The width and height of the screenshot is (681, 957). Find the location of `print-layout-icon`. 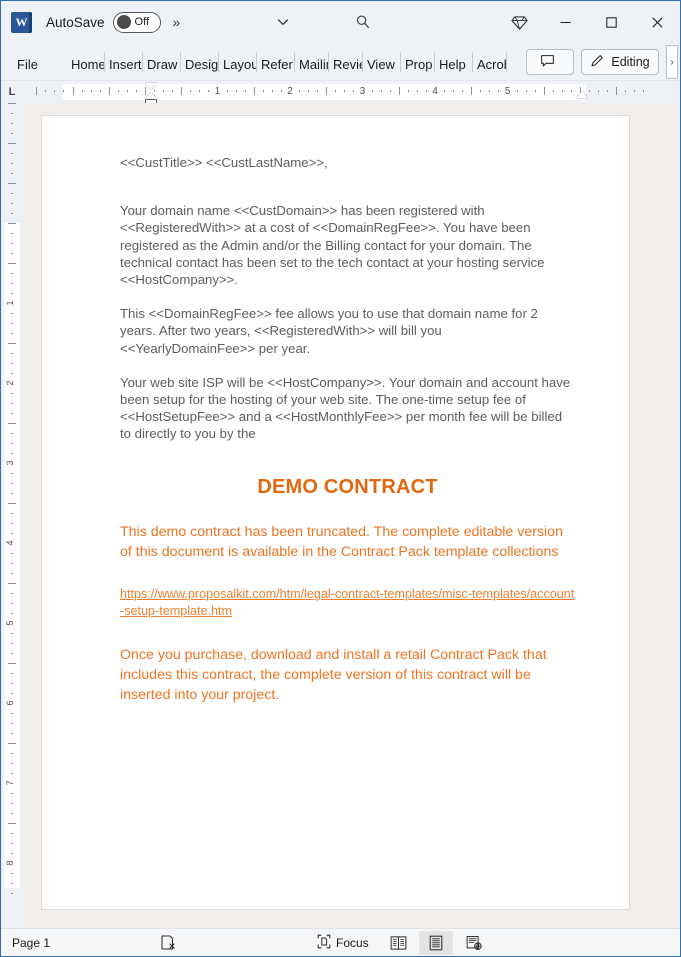

print-layout-icon is located at coordinates (436, 943).